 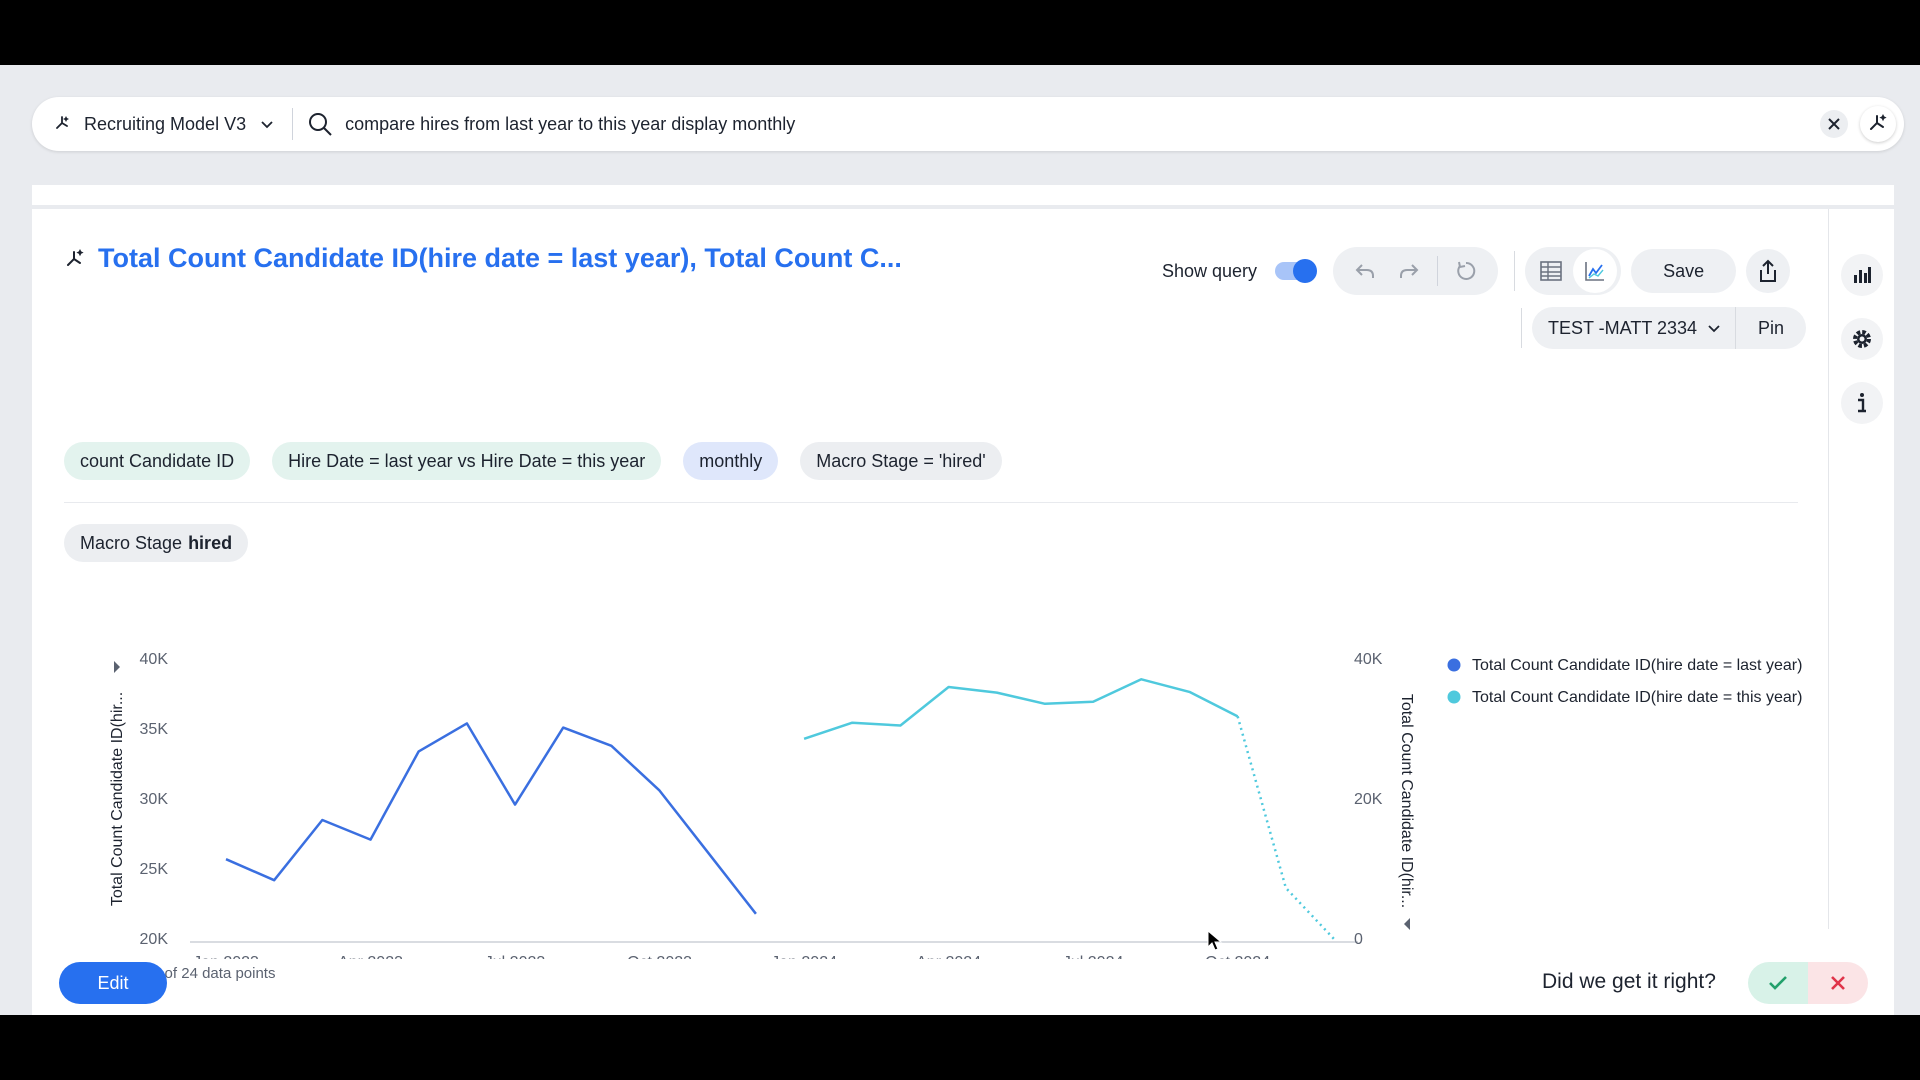 I want to click on liveboard-name: TEST -MATT 2334, so click(x=1623, y=327).